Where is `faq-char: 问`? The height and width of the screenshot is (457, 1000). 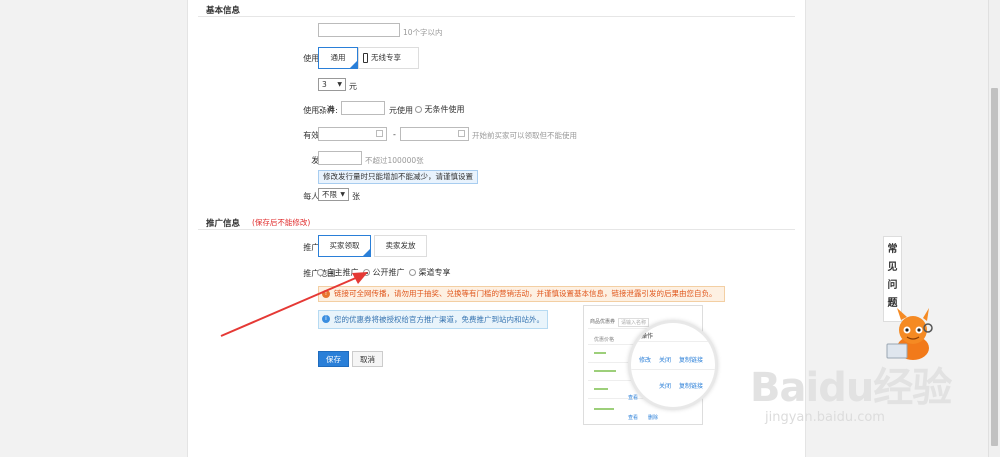
faq-char: 问 is located at coordinates (892, 285).